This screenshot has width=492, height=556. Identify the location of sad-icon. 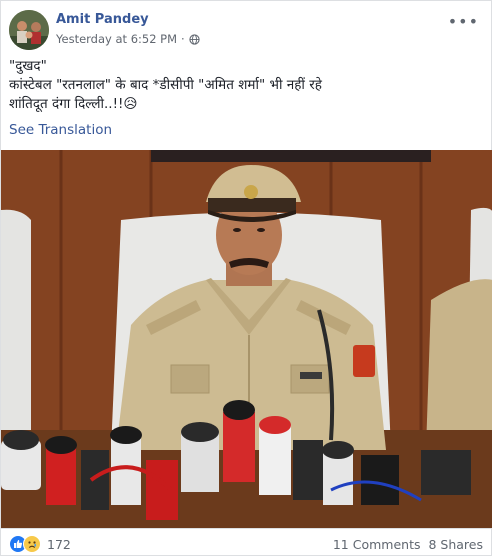
(32, 544).